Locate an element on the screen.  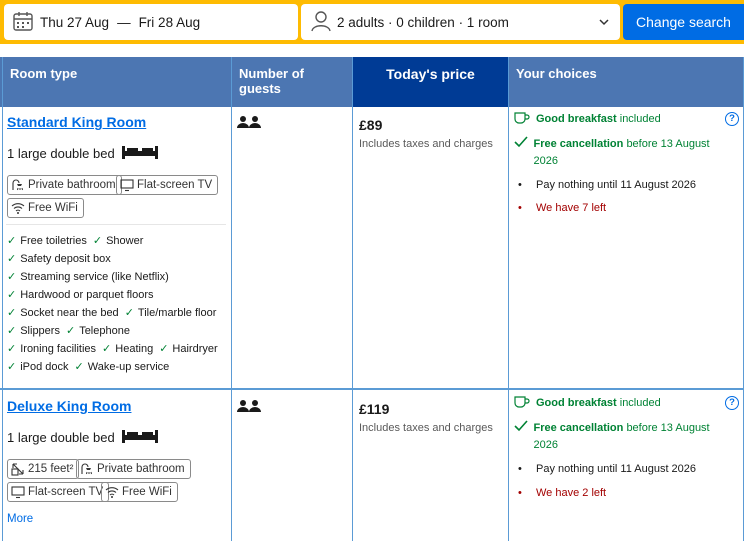
date-picker: Thu 27 Aug — Fri 28 Aug is located at coordinates (151, 22).